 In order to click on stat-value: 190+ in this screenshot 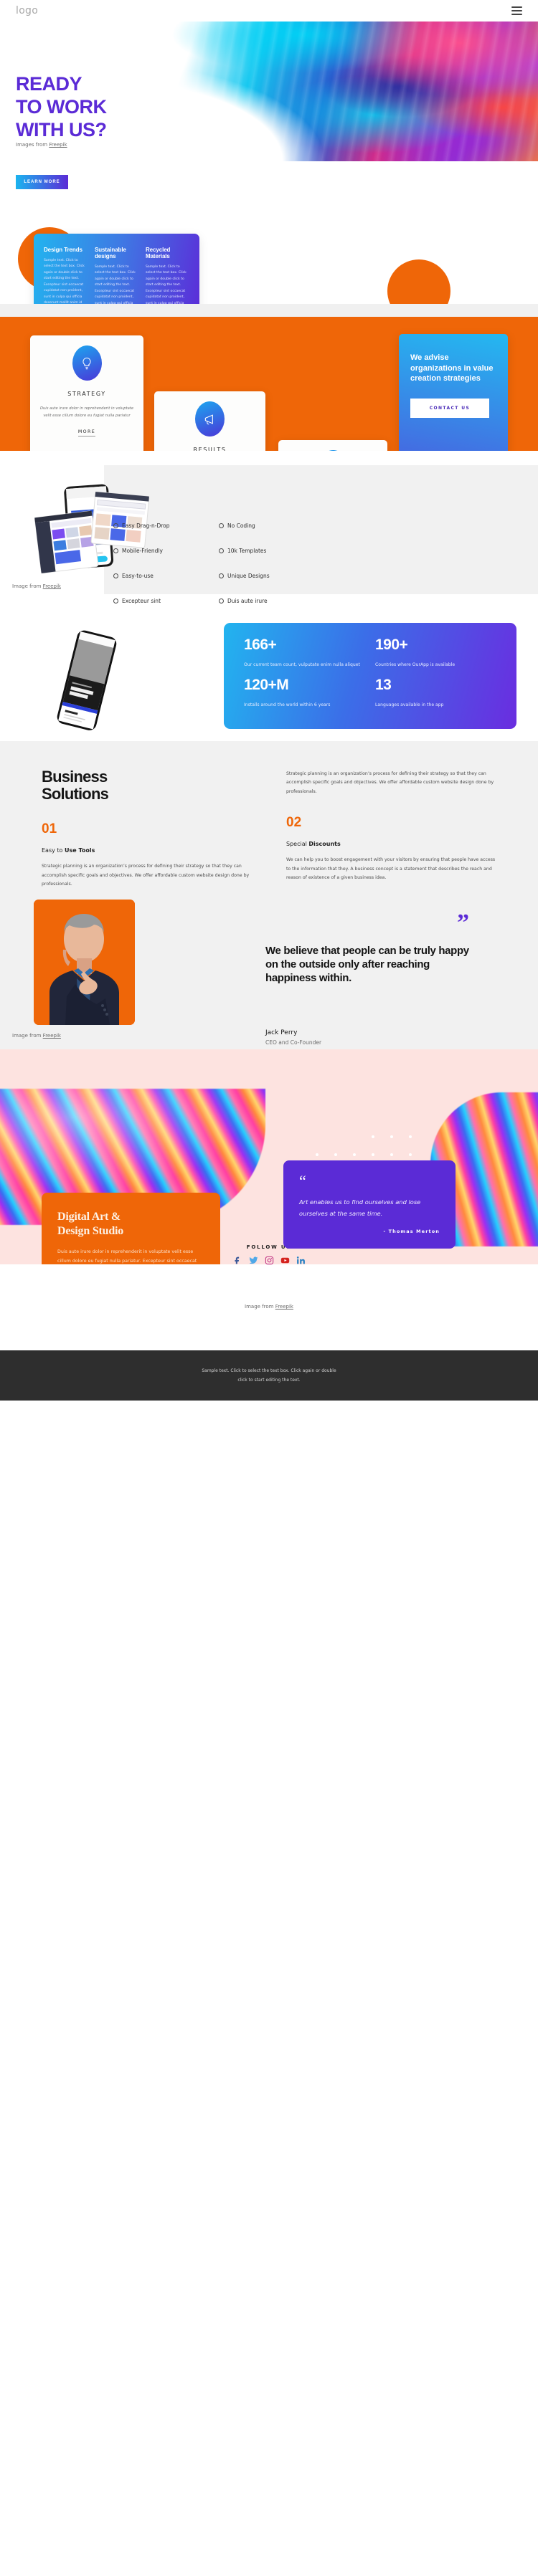, I will do `click(391, 644)`.